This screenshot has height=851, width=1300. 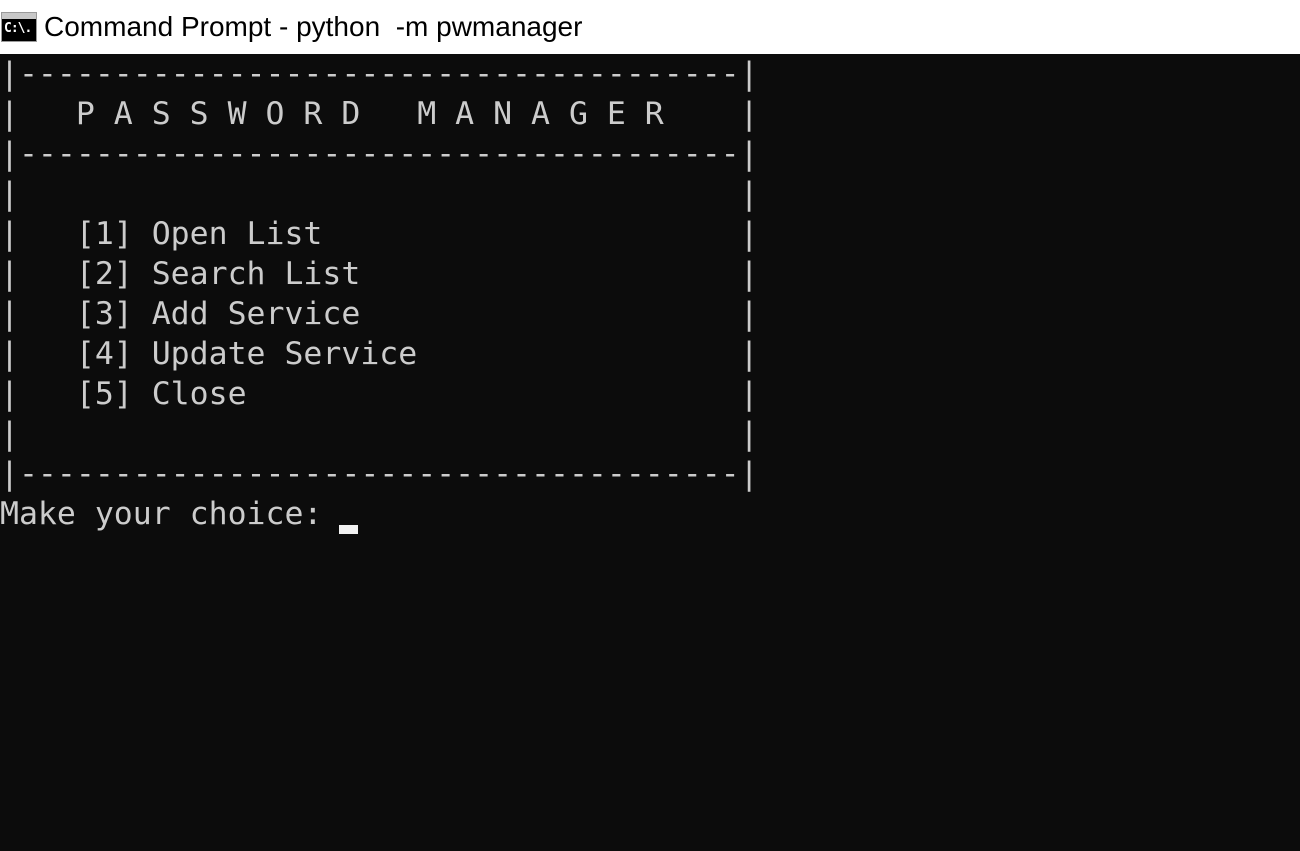 I want to click on cmd-icon-glyph: C:\., so click(x=18, y=28).